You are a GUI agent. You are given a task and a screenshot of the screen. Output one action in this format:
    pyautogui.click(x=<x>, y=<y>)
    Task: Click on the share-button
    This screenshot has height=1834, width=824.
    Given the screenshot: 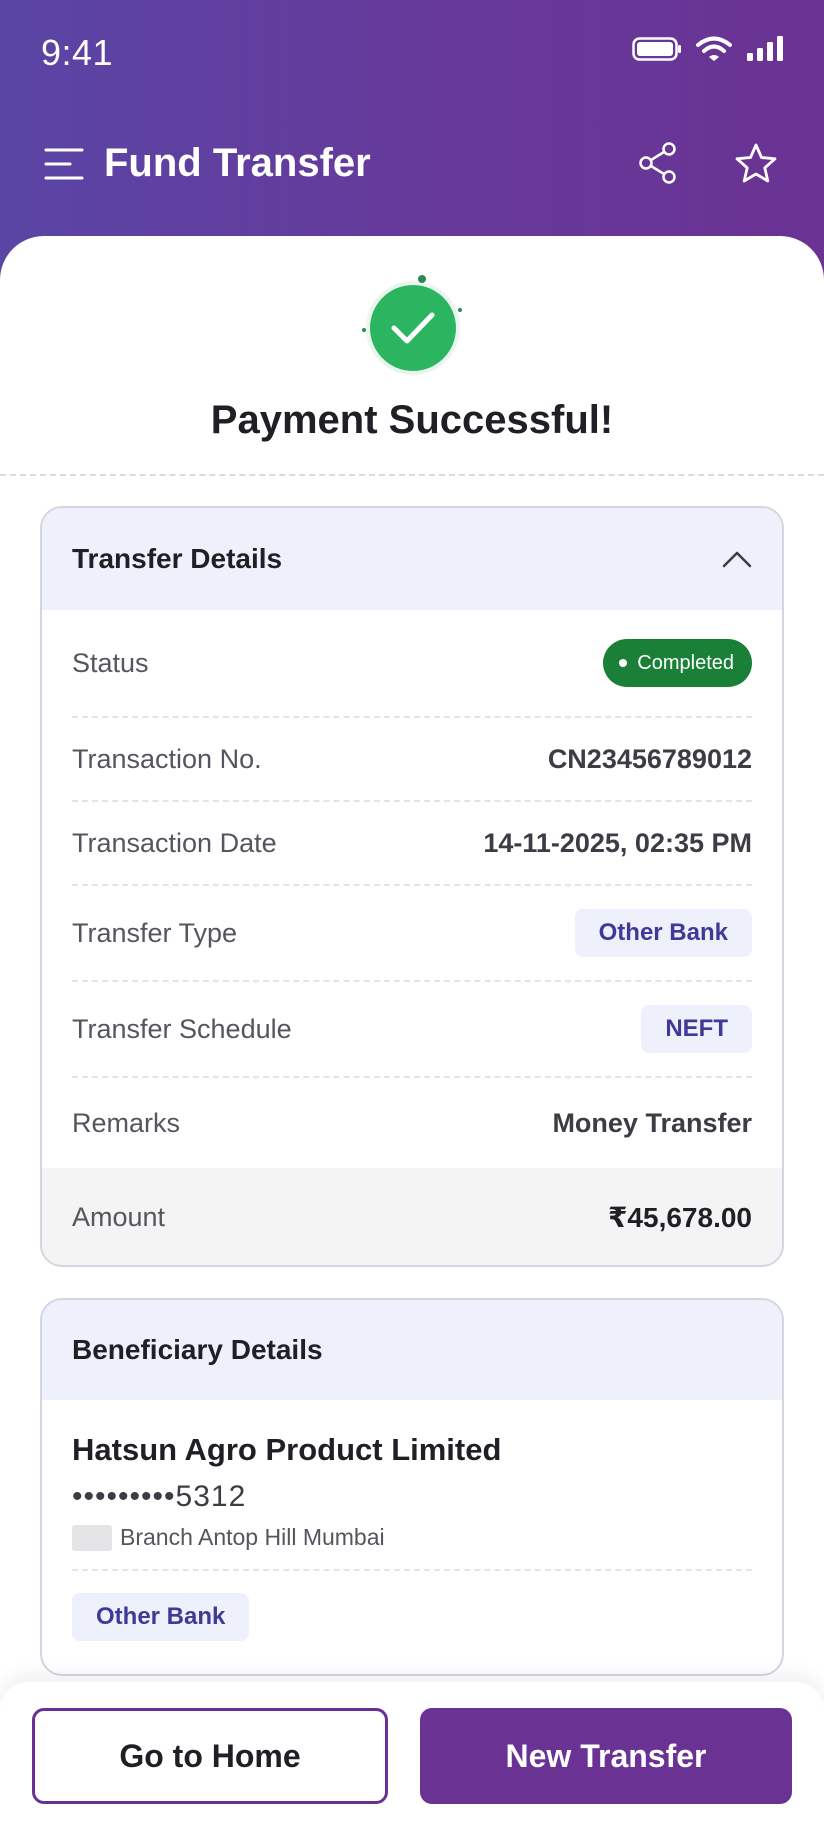 What is the action you would take?
    pyautogui.click(x=658, y=163)
    